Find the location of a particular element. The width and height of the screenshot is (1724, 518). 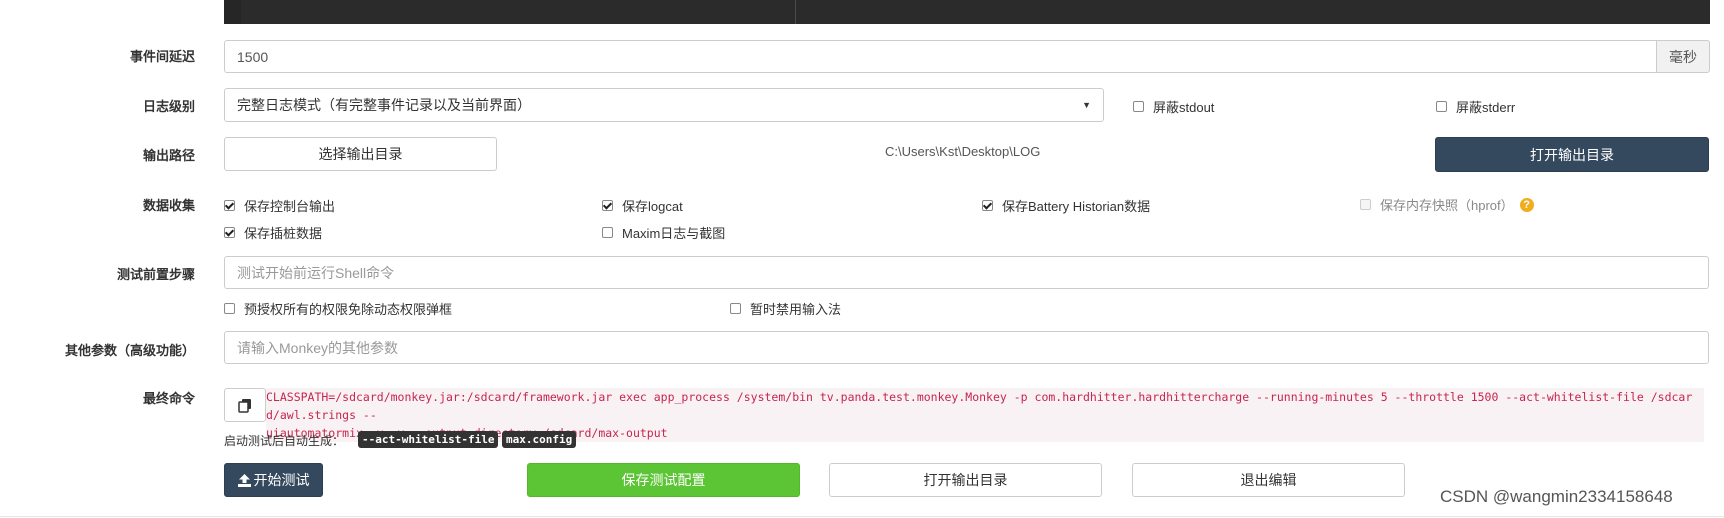

save-console-checkbox: 保存控制台输出 is located at coordinates (279, 205).